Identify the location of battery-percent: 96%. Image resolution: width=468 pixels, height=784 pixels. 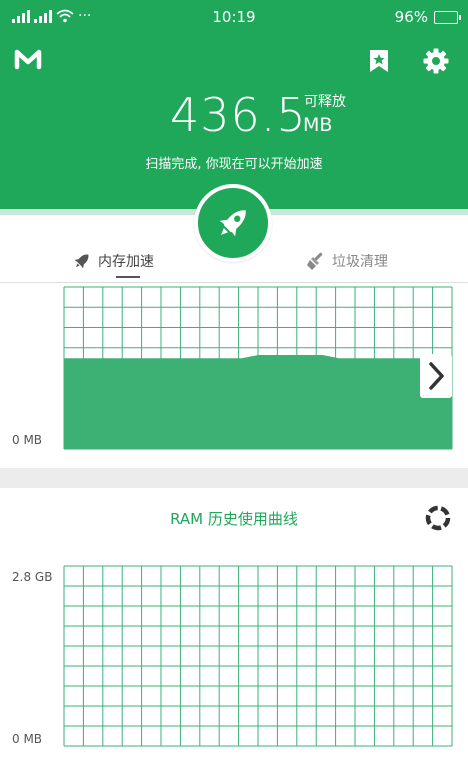
(411, 17).